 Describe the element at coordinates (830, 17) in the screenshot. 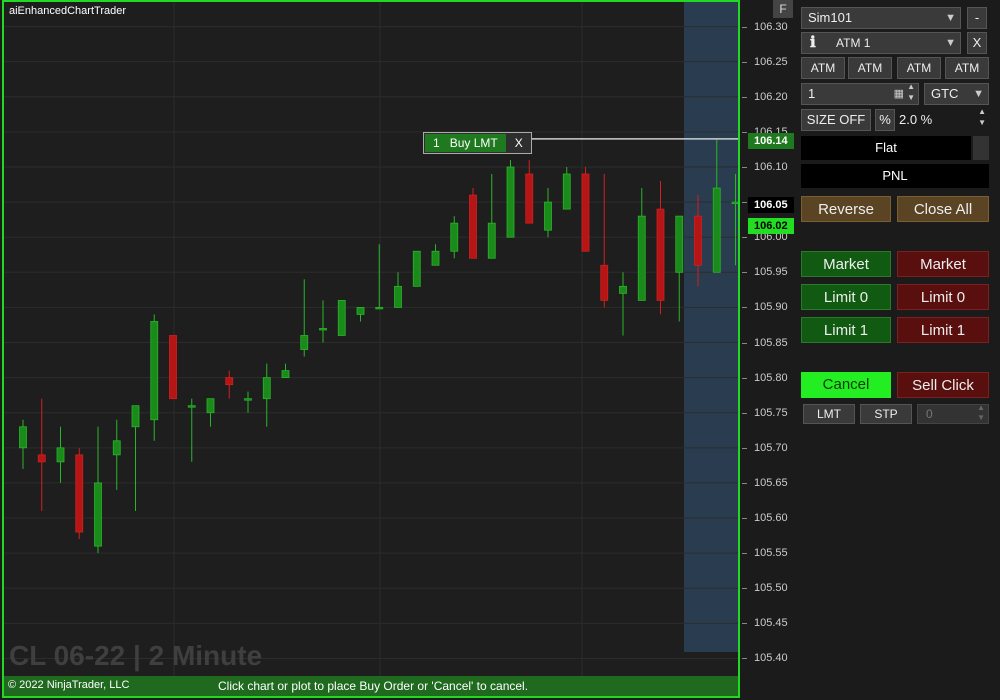

I see `account-value: Sim101` at that location.